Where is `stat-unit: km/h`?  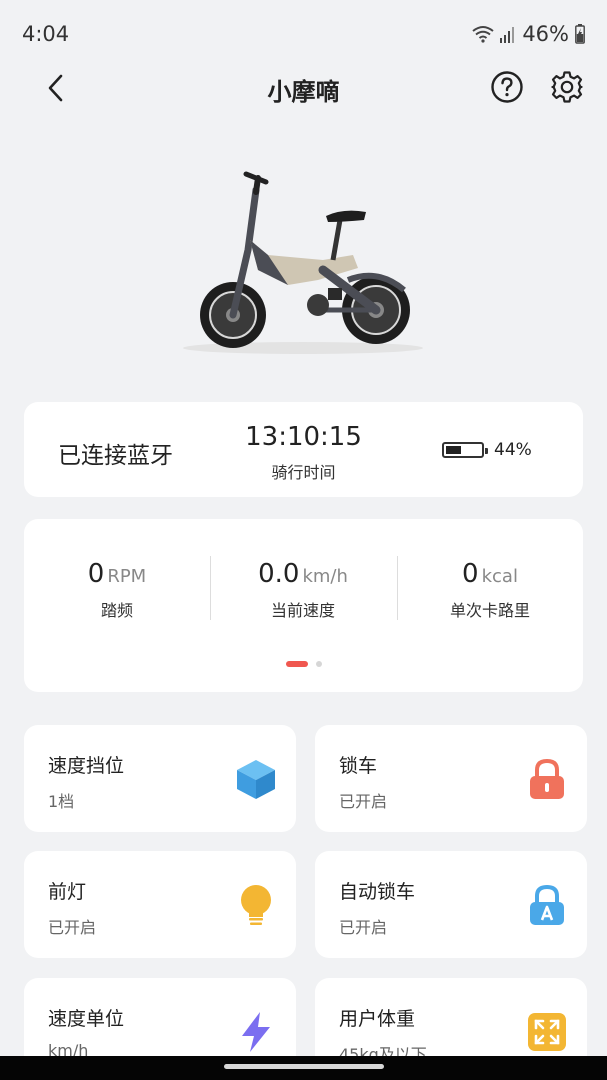
stat-unit: km/h is located at coordinates (325, 576).